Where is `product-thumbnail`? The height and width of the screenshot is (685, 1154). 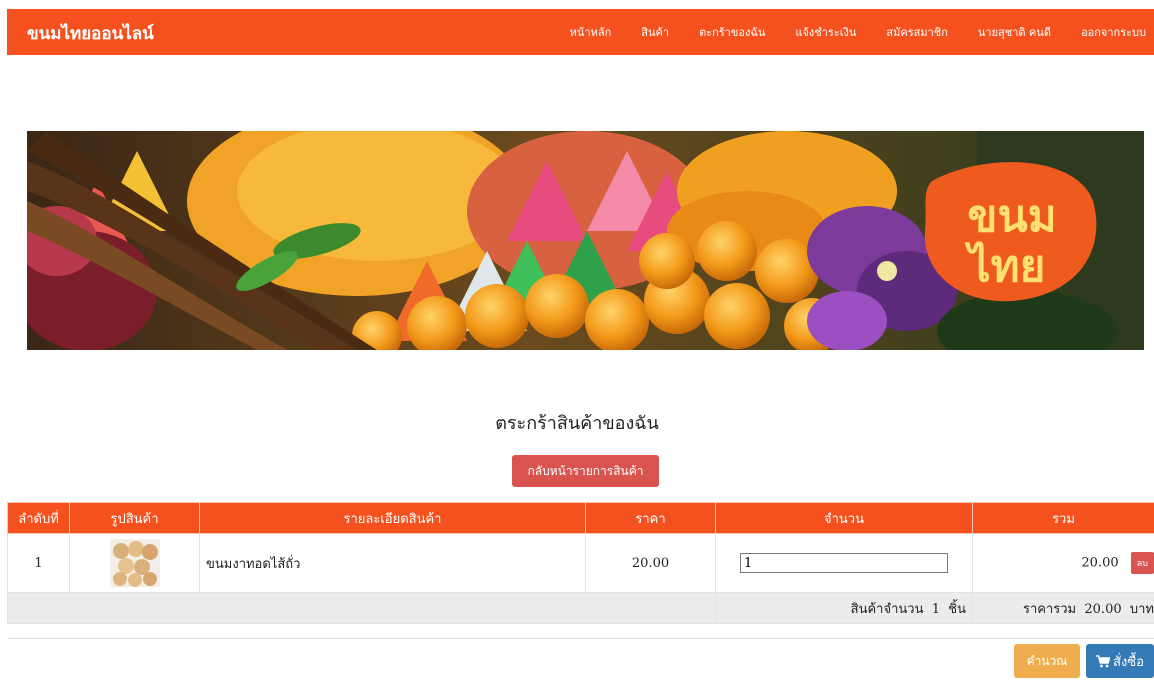 product-thumbnail is located at coordinates (134, 563).